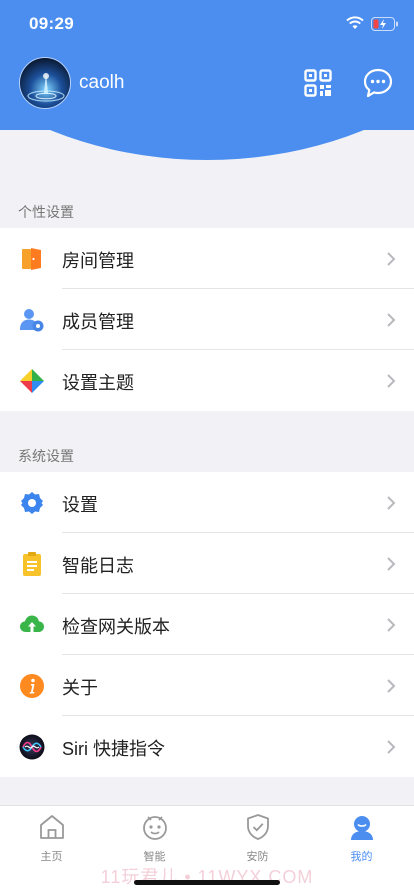 This screenshot has height=896, width=414. I want to click on wifi-icon, so click(355, 22).